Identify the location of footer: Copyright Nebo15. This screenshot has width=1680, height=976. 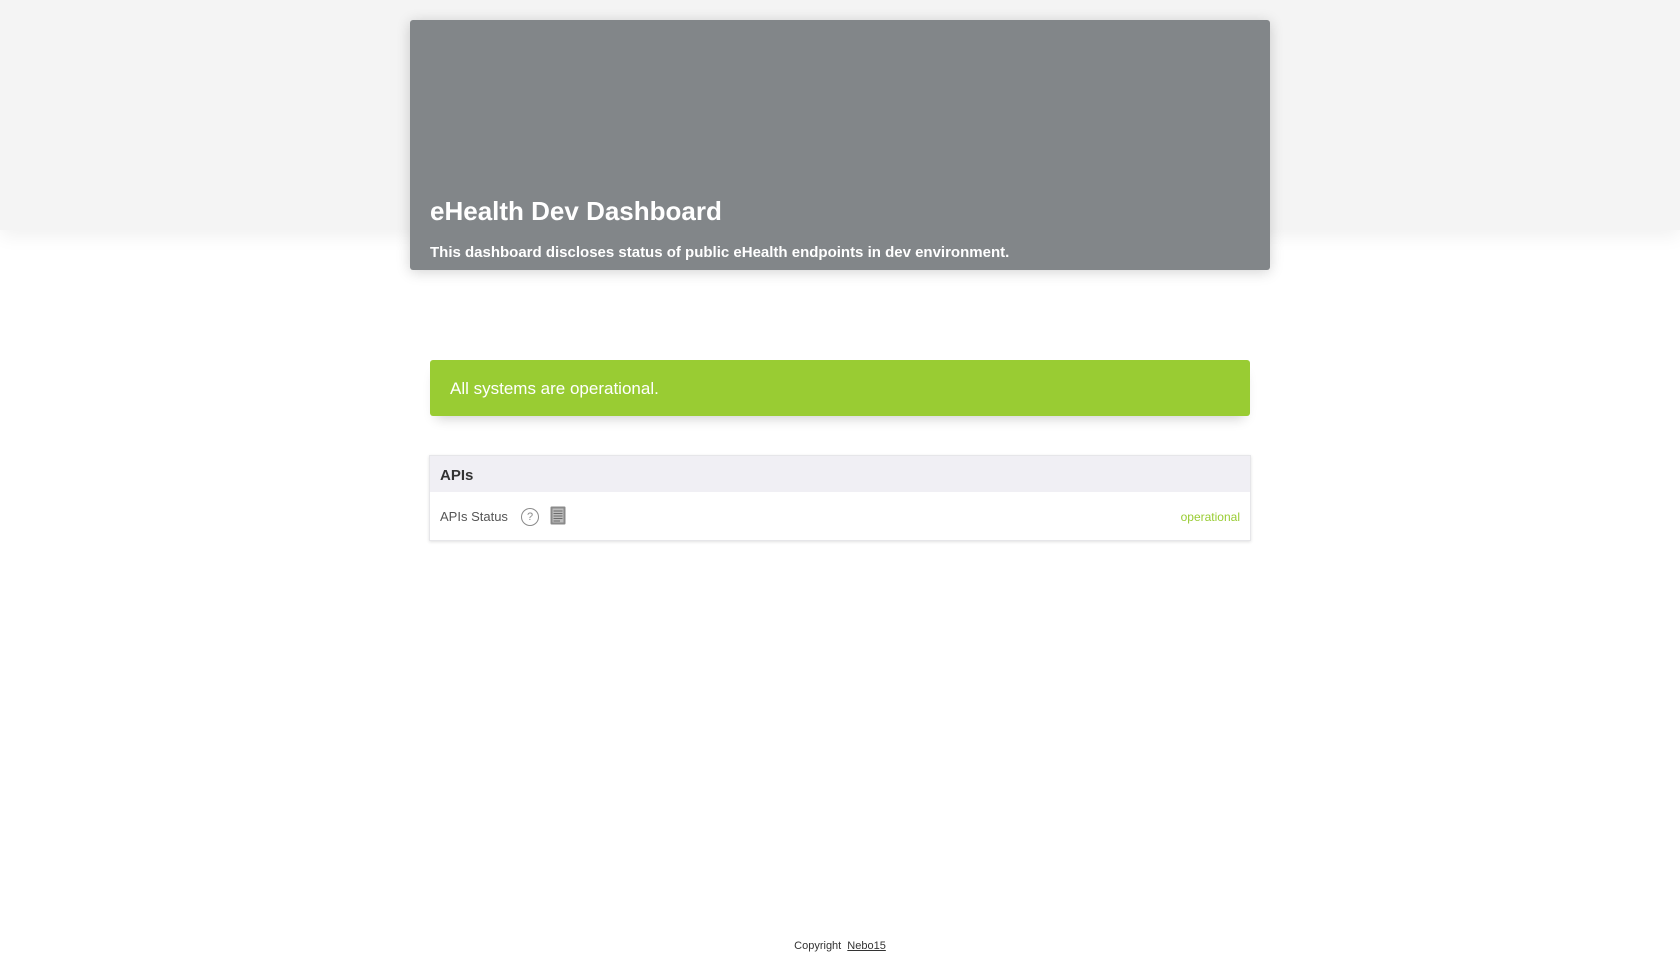
(840, 946).